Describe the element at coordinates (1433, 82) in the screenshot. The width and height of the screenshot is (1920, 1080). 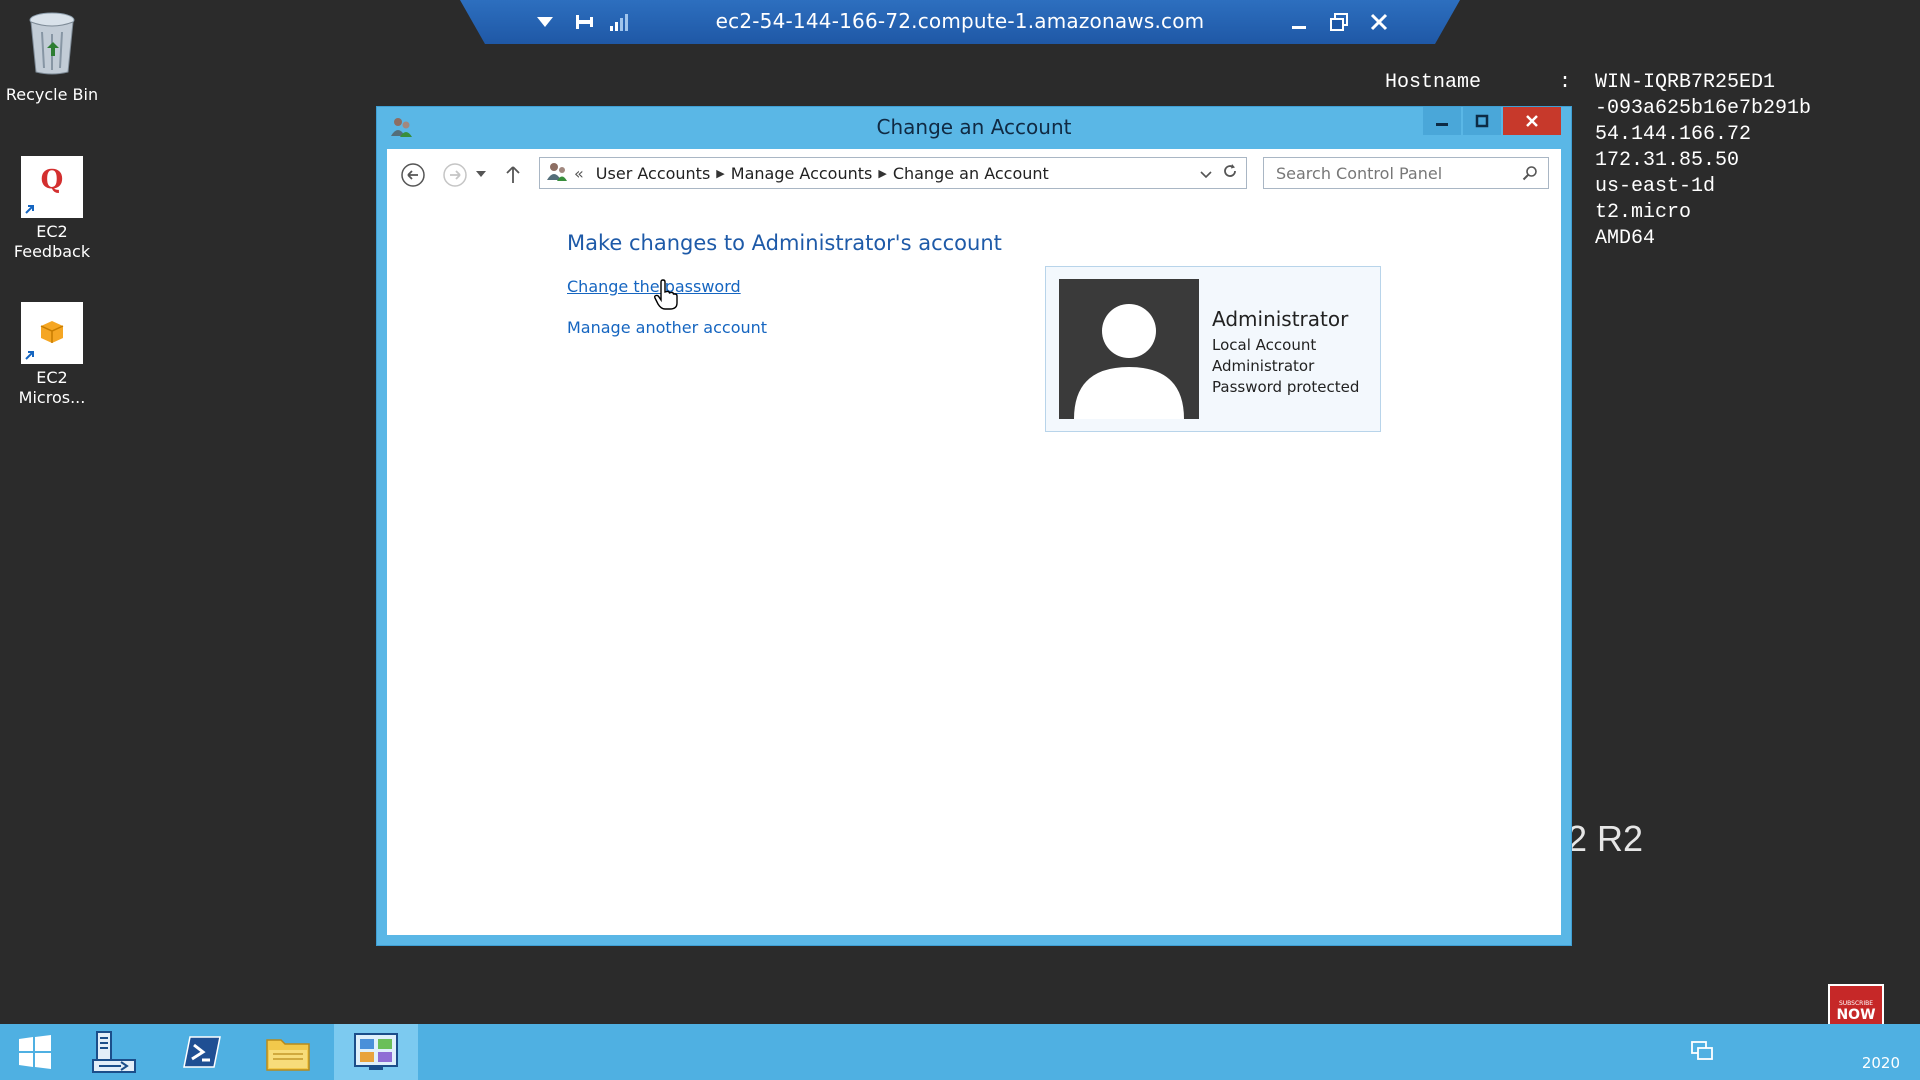
I see `hostname-label: Hostname` at that location.